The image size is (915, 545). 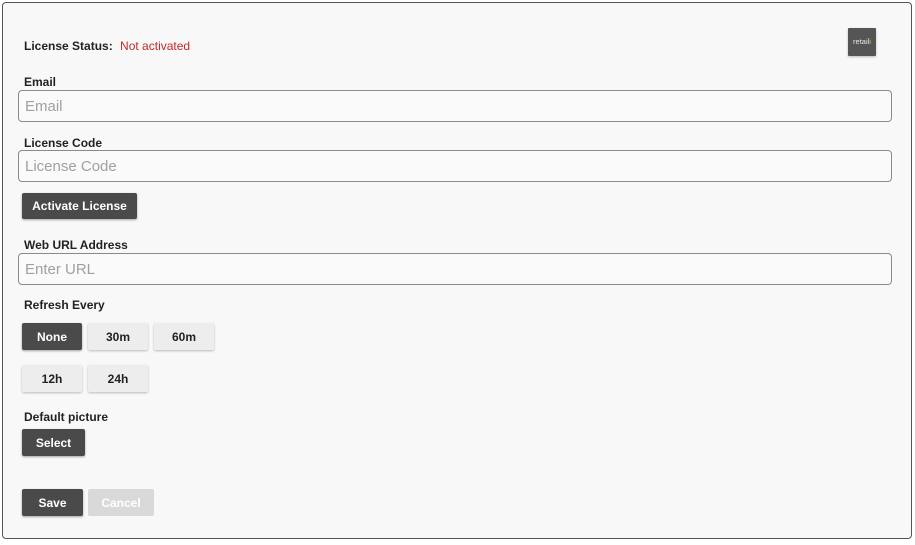 I want to click on retail-logo: retaili, so click(x=862, y=42).